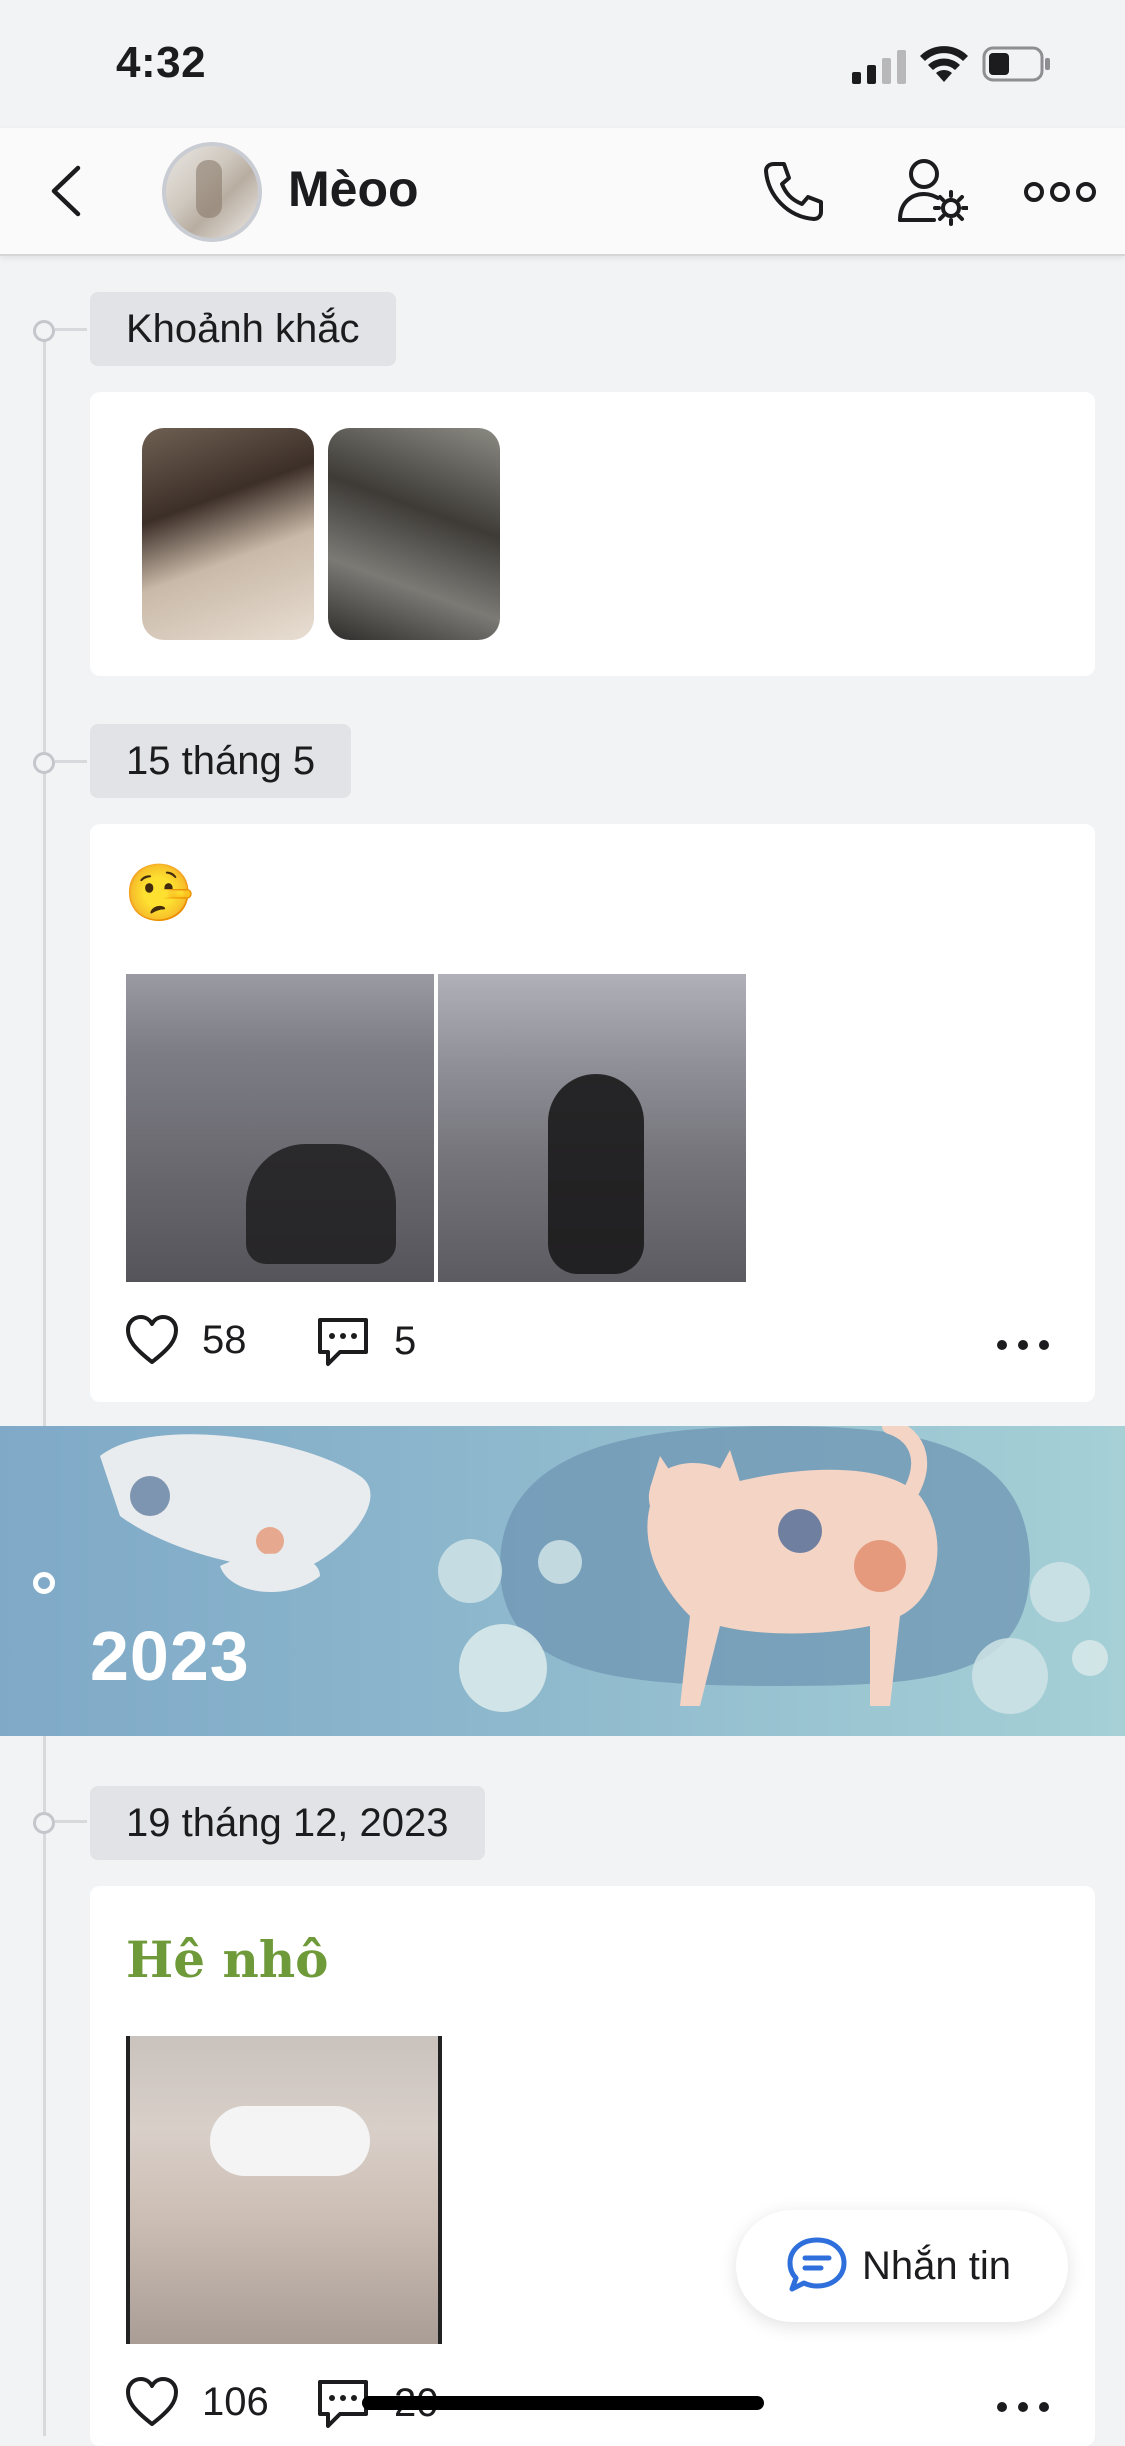  I want to click on like-count: 58, so click(224, 1339).